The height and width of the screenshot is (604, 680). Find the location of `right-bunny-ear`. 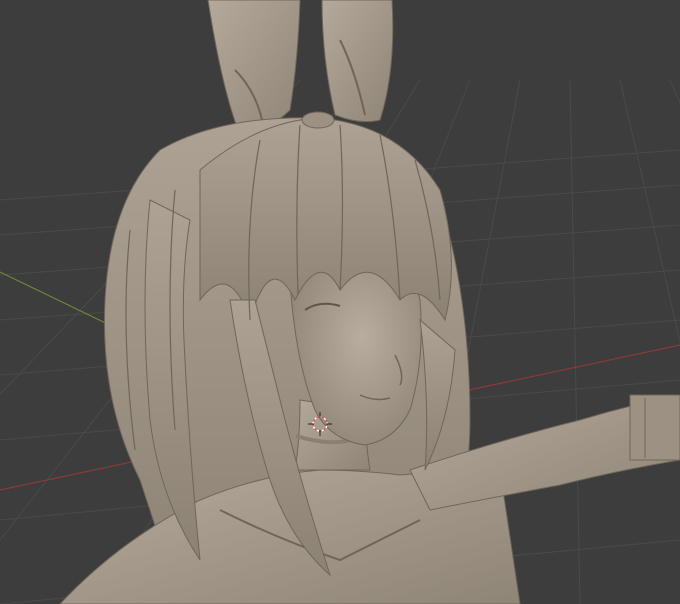

right-bunny-ear is located at coordinates (357, 61).